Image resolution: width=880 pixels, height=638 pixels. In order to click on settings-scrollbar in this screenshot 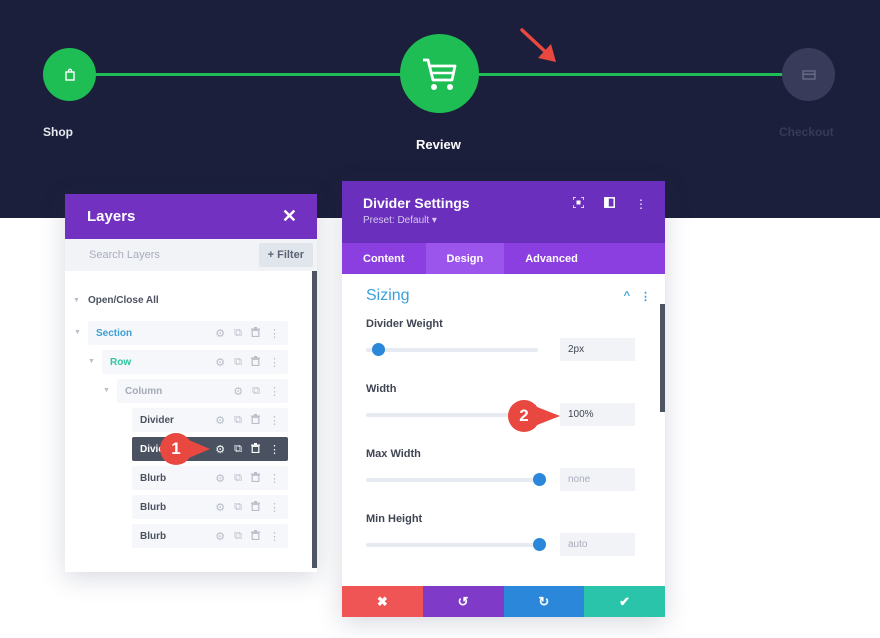, I will do `click(662, 358)`.